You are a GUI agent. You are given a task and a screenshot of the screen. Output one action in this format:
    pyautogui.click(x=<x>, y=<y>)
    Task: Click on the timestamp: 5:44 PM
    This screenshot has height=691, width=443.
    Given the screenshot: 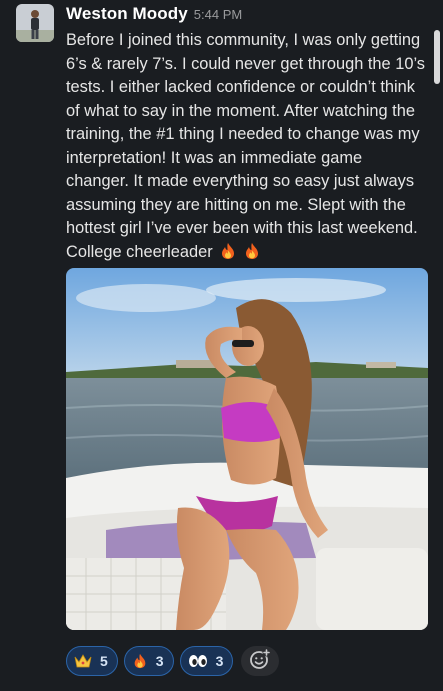 What is the action you would take?
    pyautogui.click(x=218, y=14)
    